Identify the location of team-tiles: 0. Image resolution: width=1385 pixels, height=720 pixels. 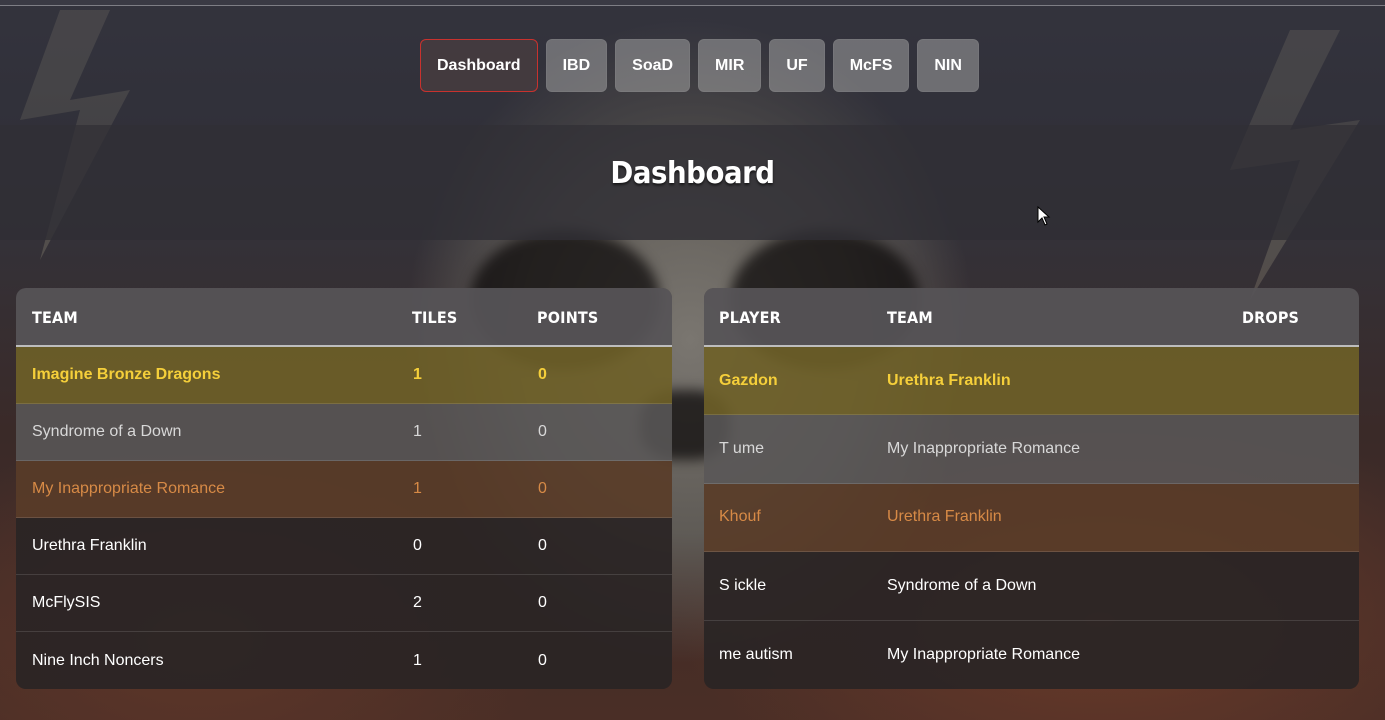
(417, 545).